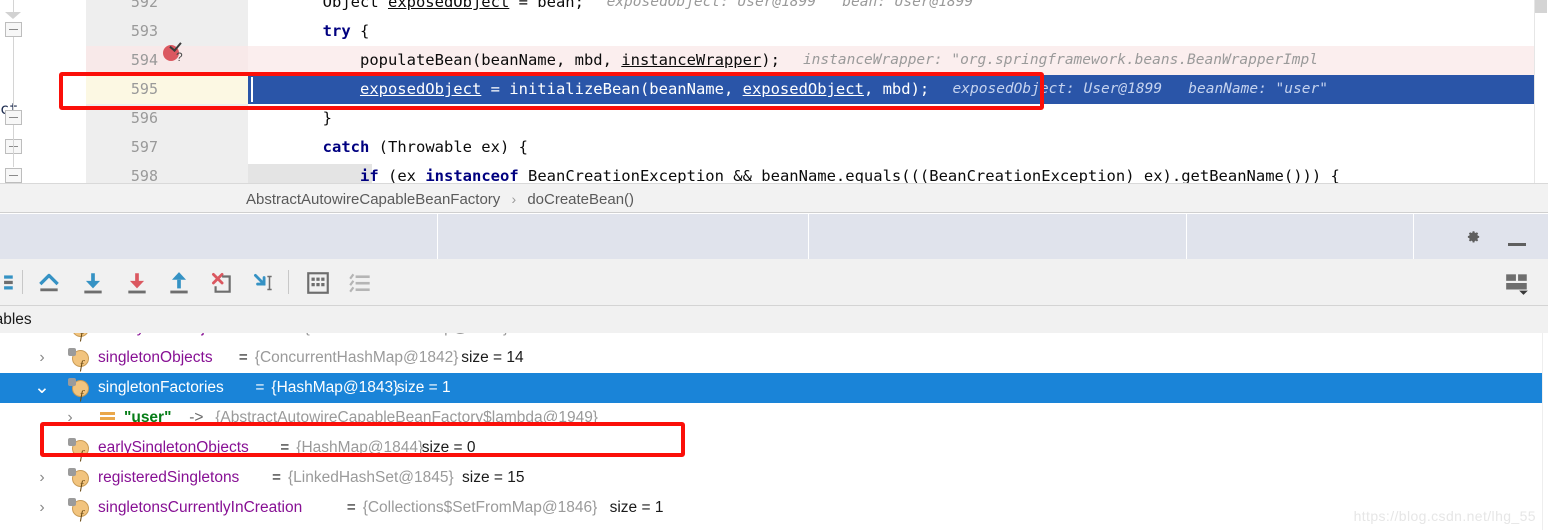  I want to click on map-entry-arrow: ->, so click(196, 417).